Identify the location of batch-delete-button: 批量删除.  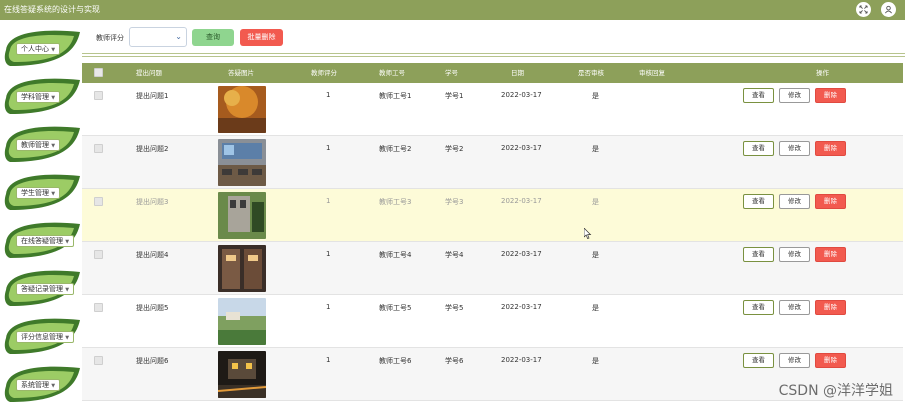
(261, 37).